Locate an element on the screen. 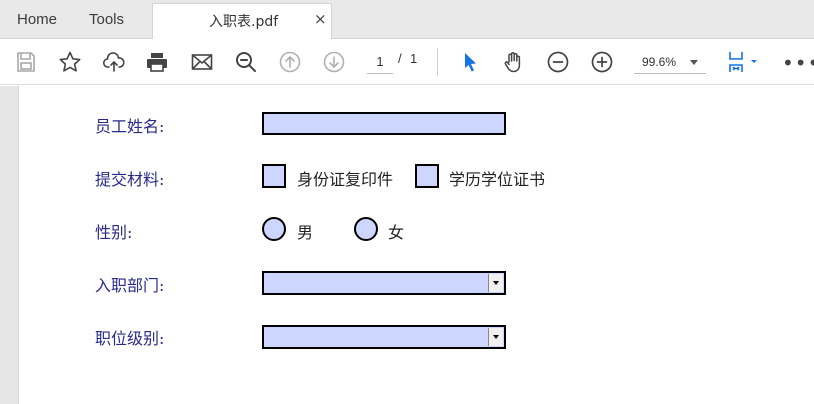 This screenshot has width=814, height=404. page-up-icon is located at coordinates (290, 62).